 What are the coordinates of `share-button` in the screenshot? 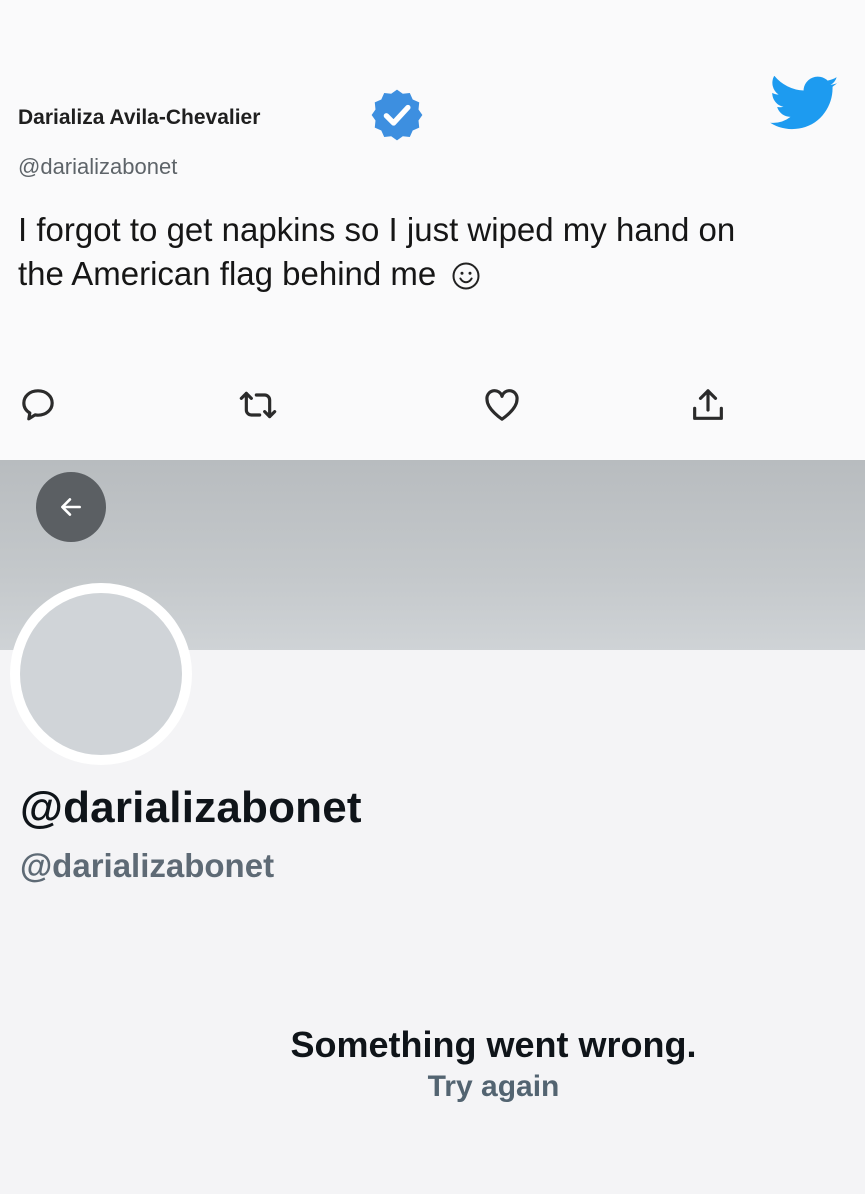 It's located at (708, 405).